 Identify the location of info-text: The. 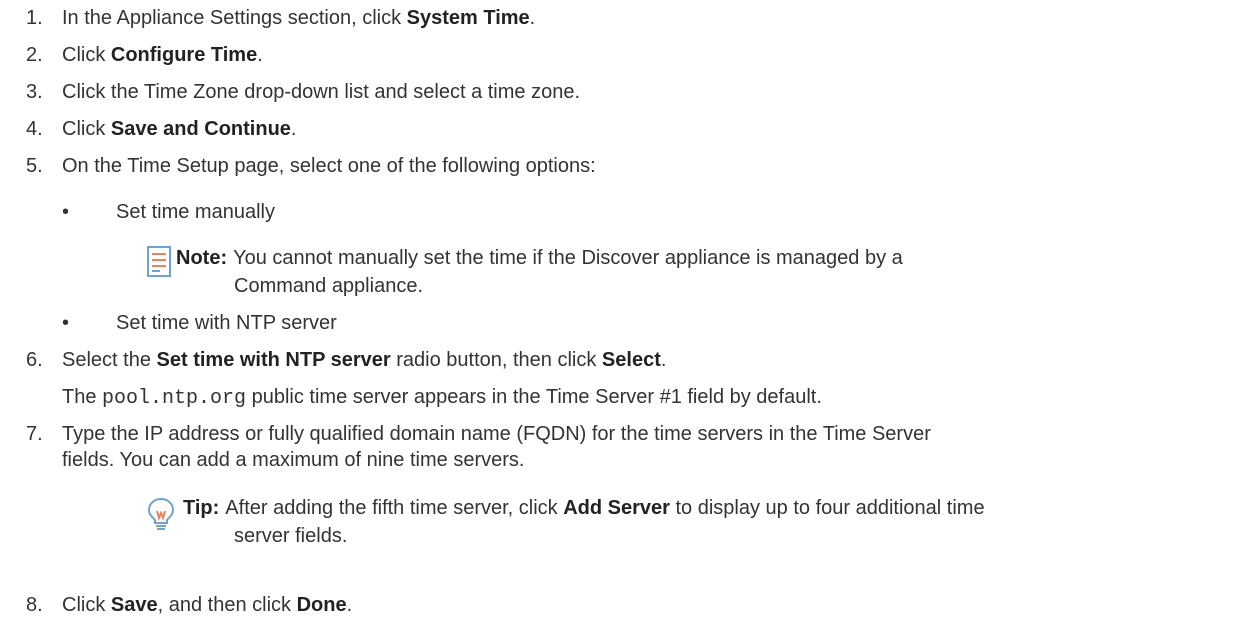
(82, 397).